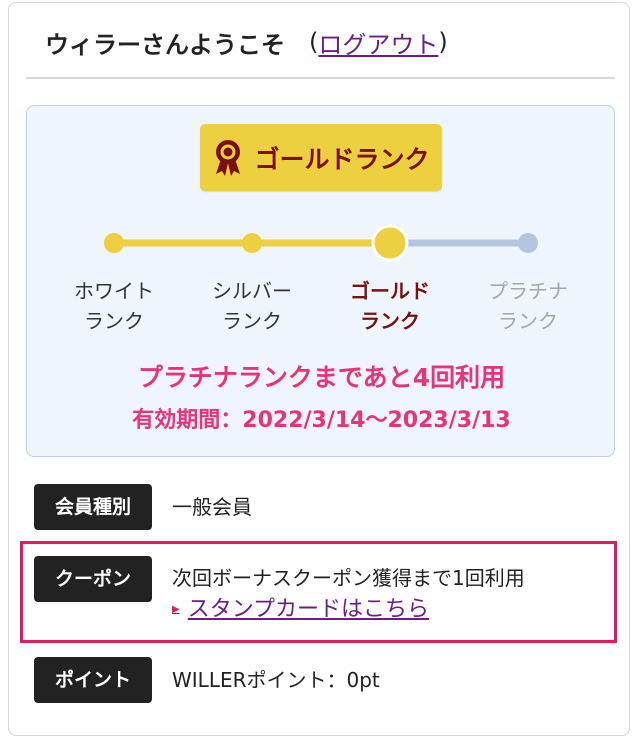  I want to click on paren-close: ), so click(443, 42).